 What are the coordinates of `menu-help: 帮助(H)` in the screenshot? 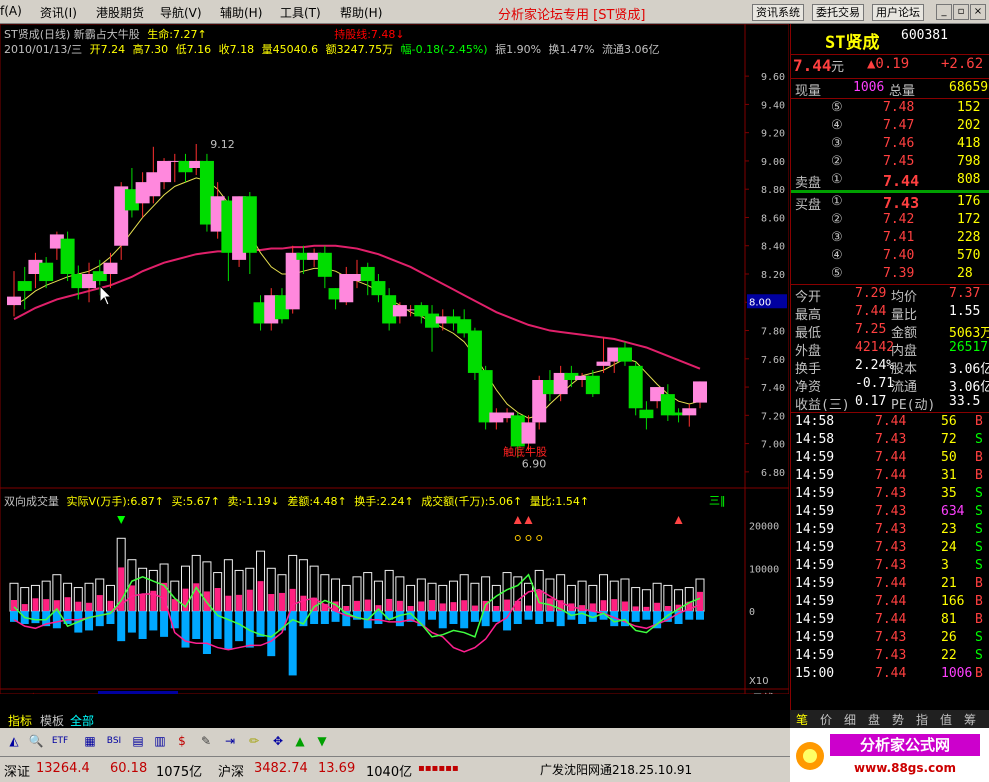 It's located at (361, 12).